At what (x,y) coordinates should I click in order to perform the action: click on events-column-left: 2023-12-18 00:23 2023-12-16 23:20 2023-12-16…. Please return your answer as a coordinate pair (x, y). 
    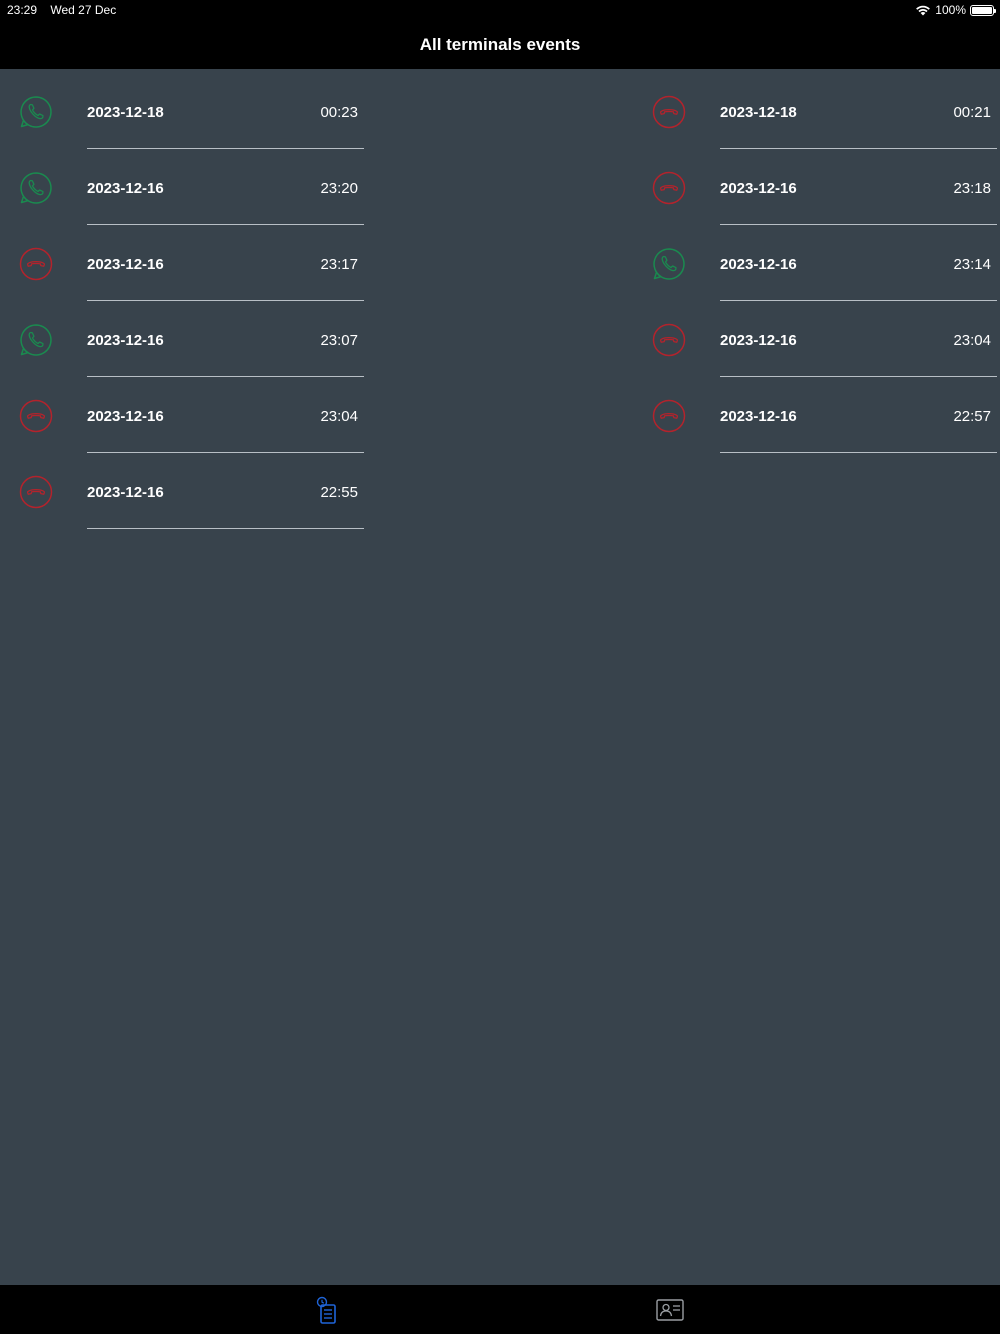
    Looking at the image, I should click on (182, 301).